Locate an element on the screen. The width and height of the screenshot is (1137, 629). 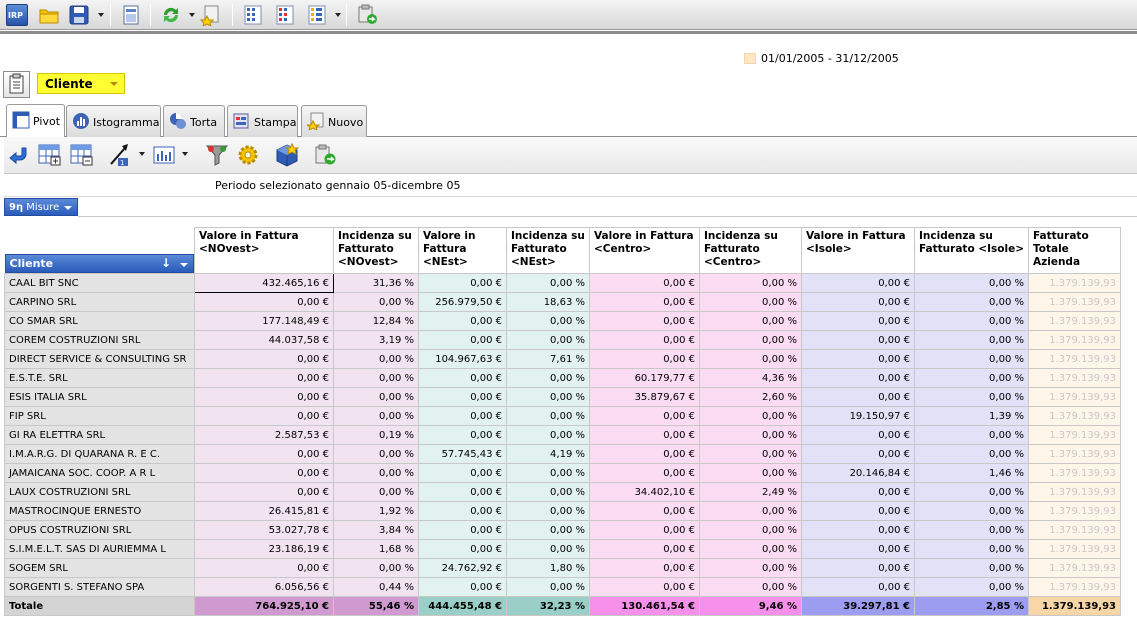
refresh-icon is located at coordinates (171, 15).